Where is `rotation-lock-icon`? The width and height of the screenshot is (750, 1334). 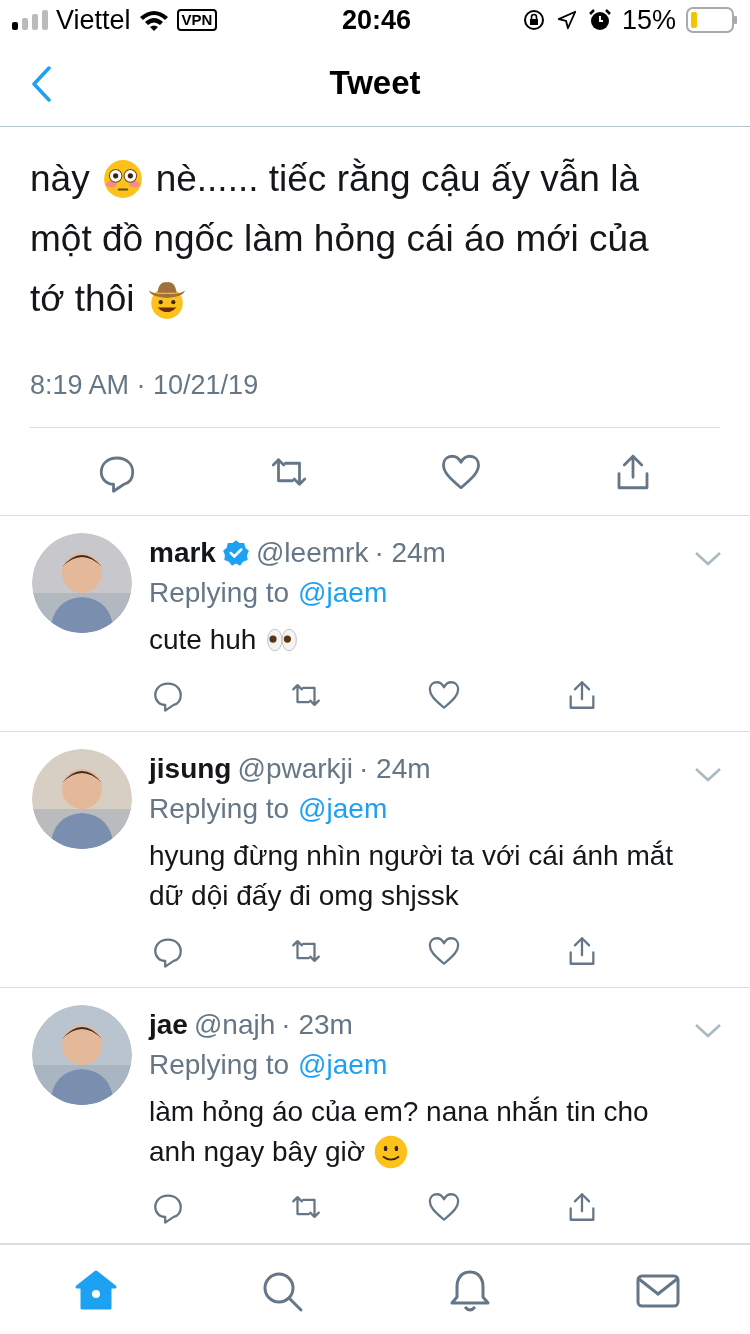
rotation-lock-icon is located at coordinates (533, 20).